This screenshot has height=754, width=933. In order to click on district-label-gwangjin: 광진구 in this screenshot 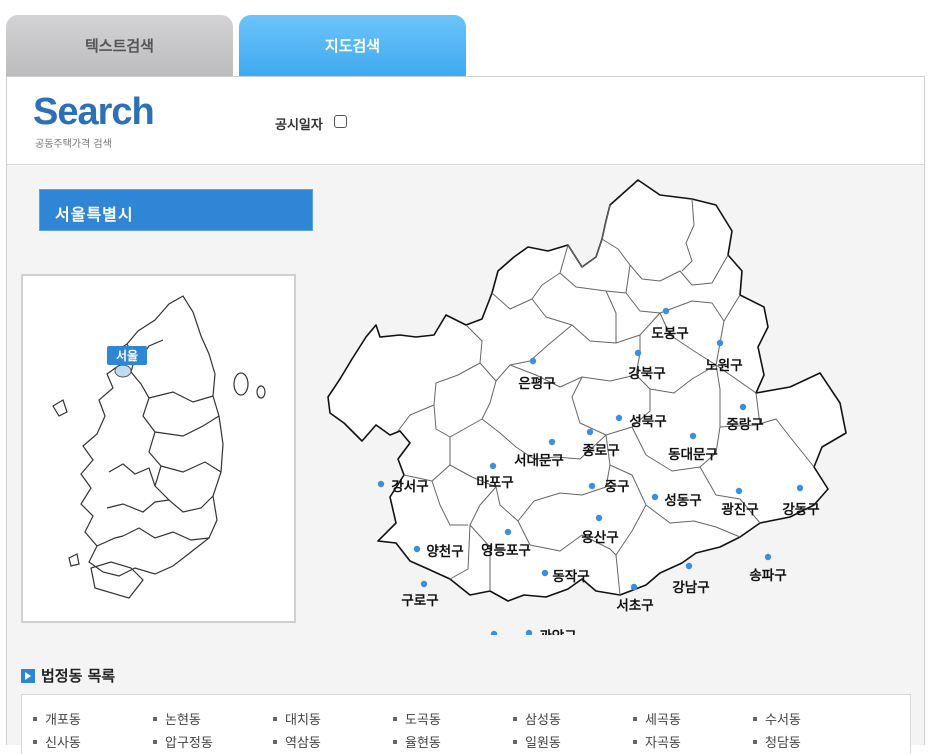, I will do `click(739, 509)`.